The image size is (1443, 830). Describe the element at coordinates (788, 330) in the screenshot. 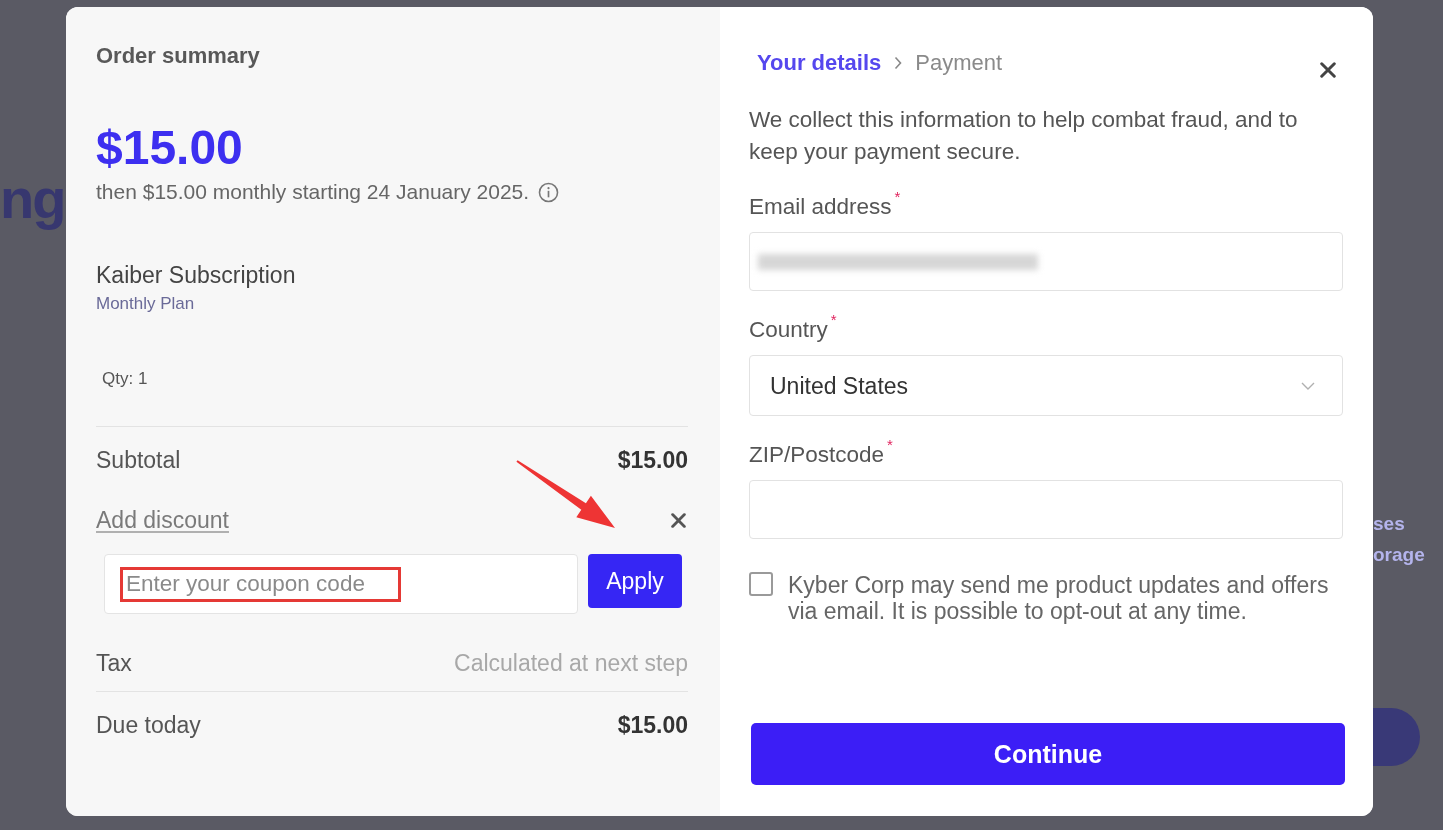

I see `field-label: Country` at that location.